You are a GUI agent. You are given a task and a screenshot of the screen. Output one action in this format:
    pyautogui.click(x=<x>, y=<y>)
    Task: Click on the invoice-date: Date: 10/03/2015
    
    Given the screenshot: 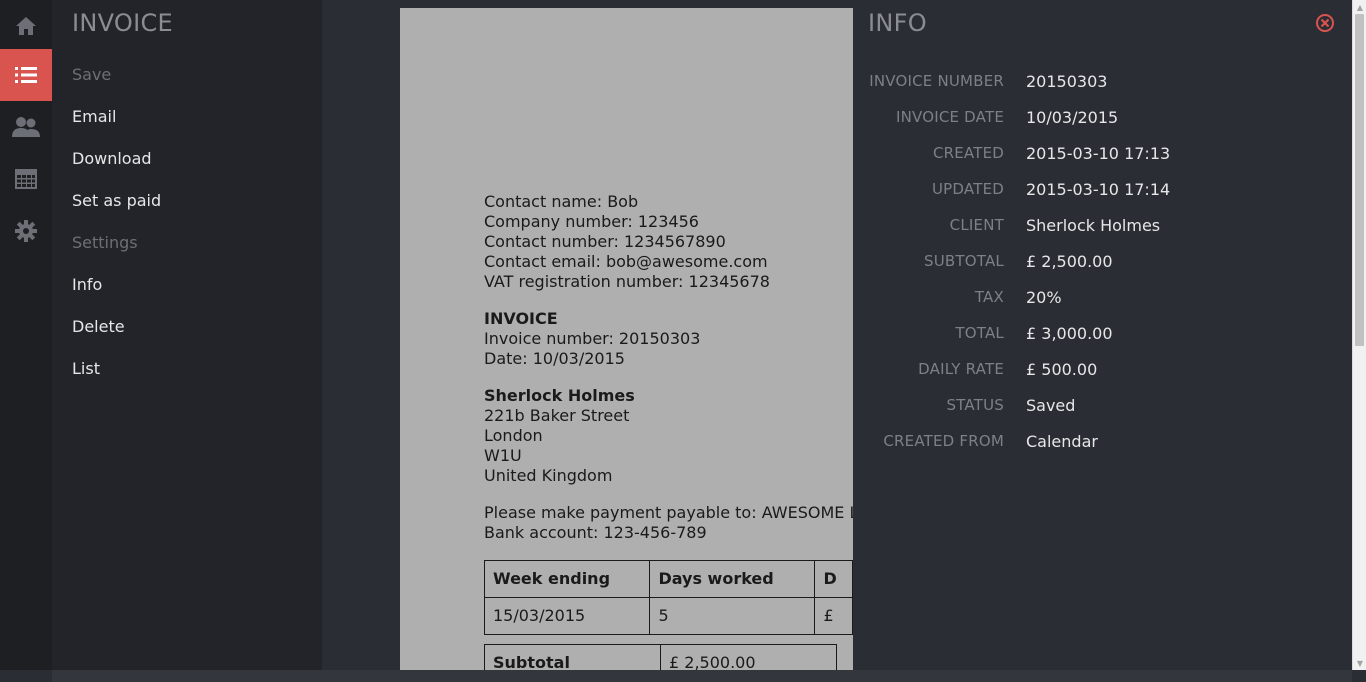 What is the action you would take?
    pyautogui.click(x=554, y=358)
    